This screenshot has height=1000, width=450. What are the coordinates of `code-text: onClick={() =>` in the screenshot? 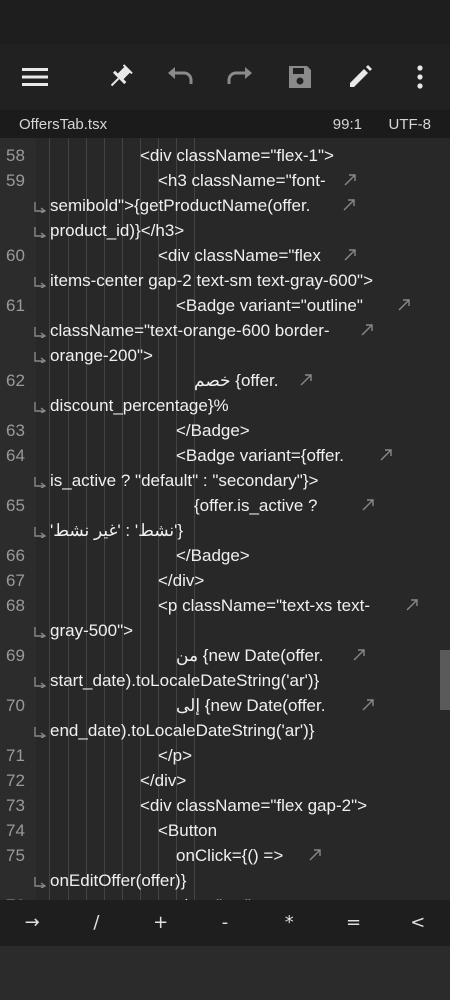 It's located at (230, 855).